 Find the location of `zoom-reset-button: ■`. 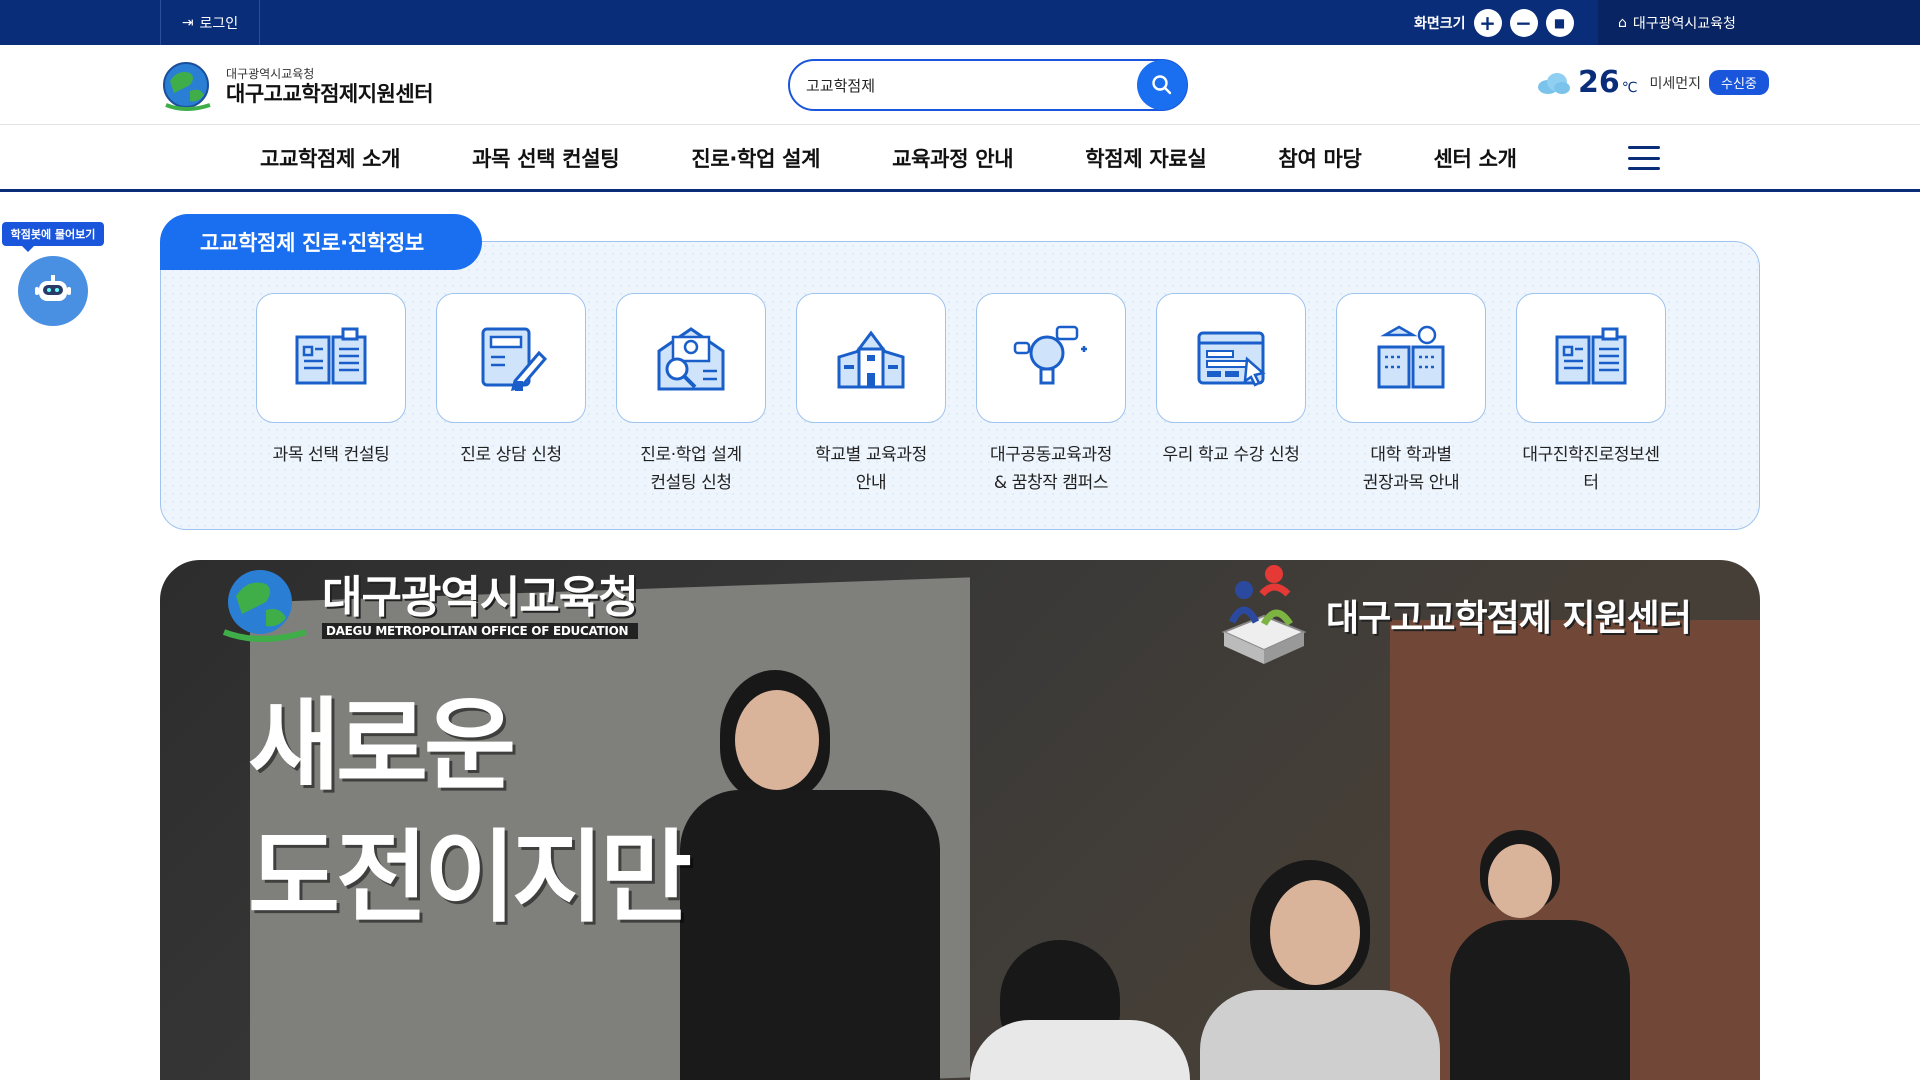

zoom-reset-button: ■ is located at coordinates (1559, 22).